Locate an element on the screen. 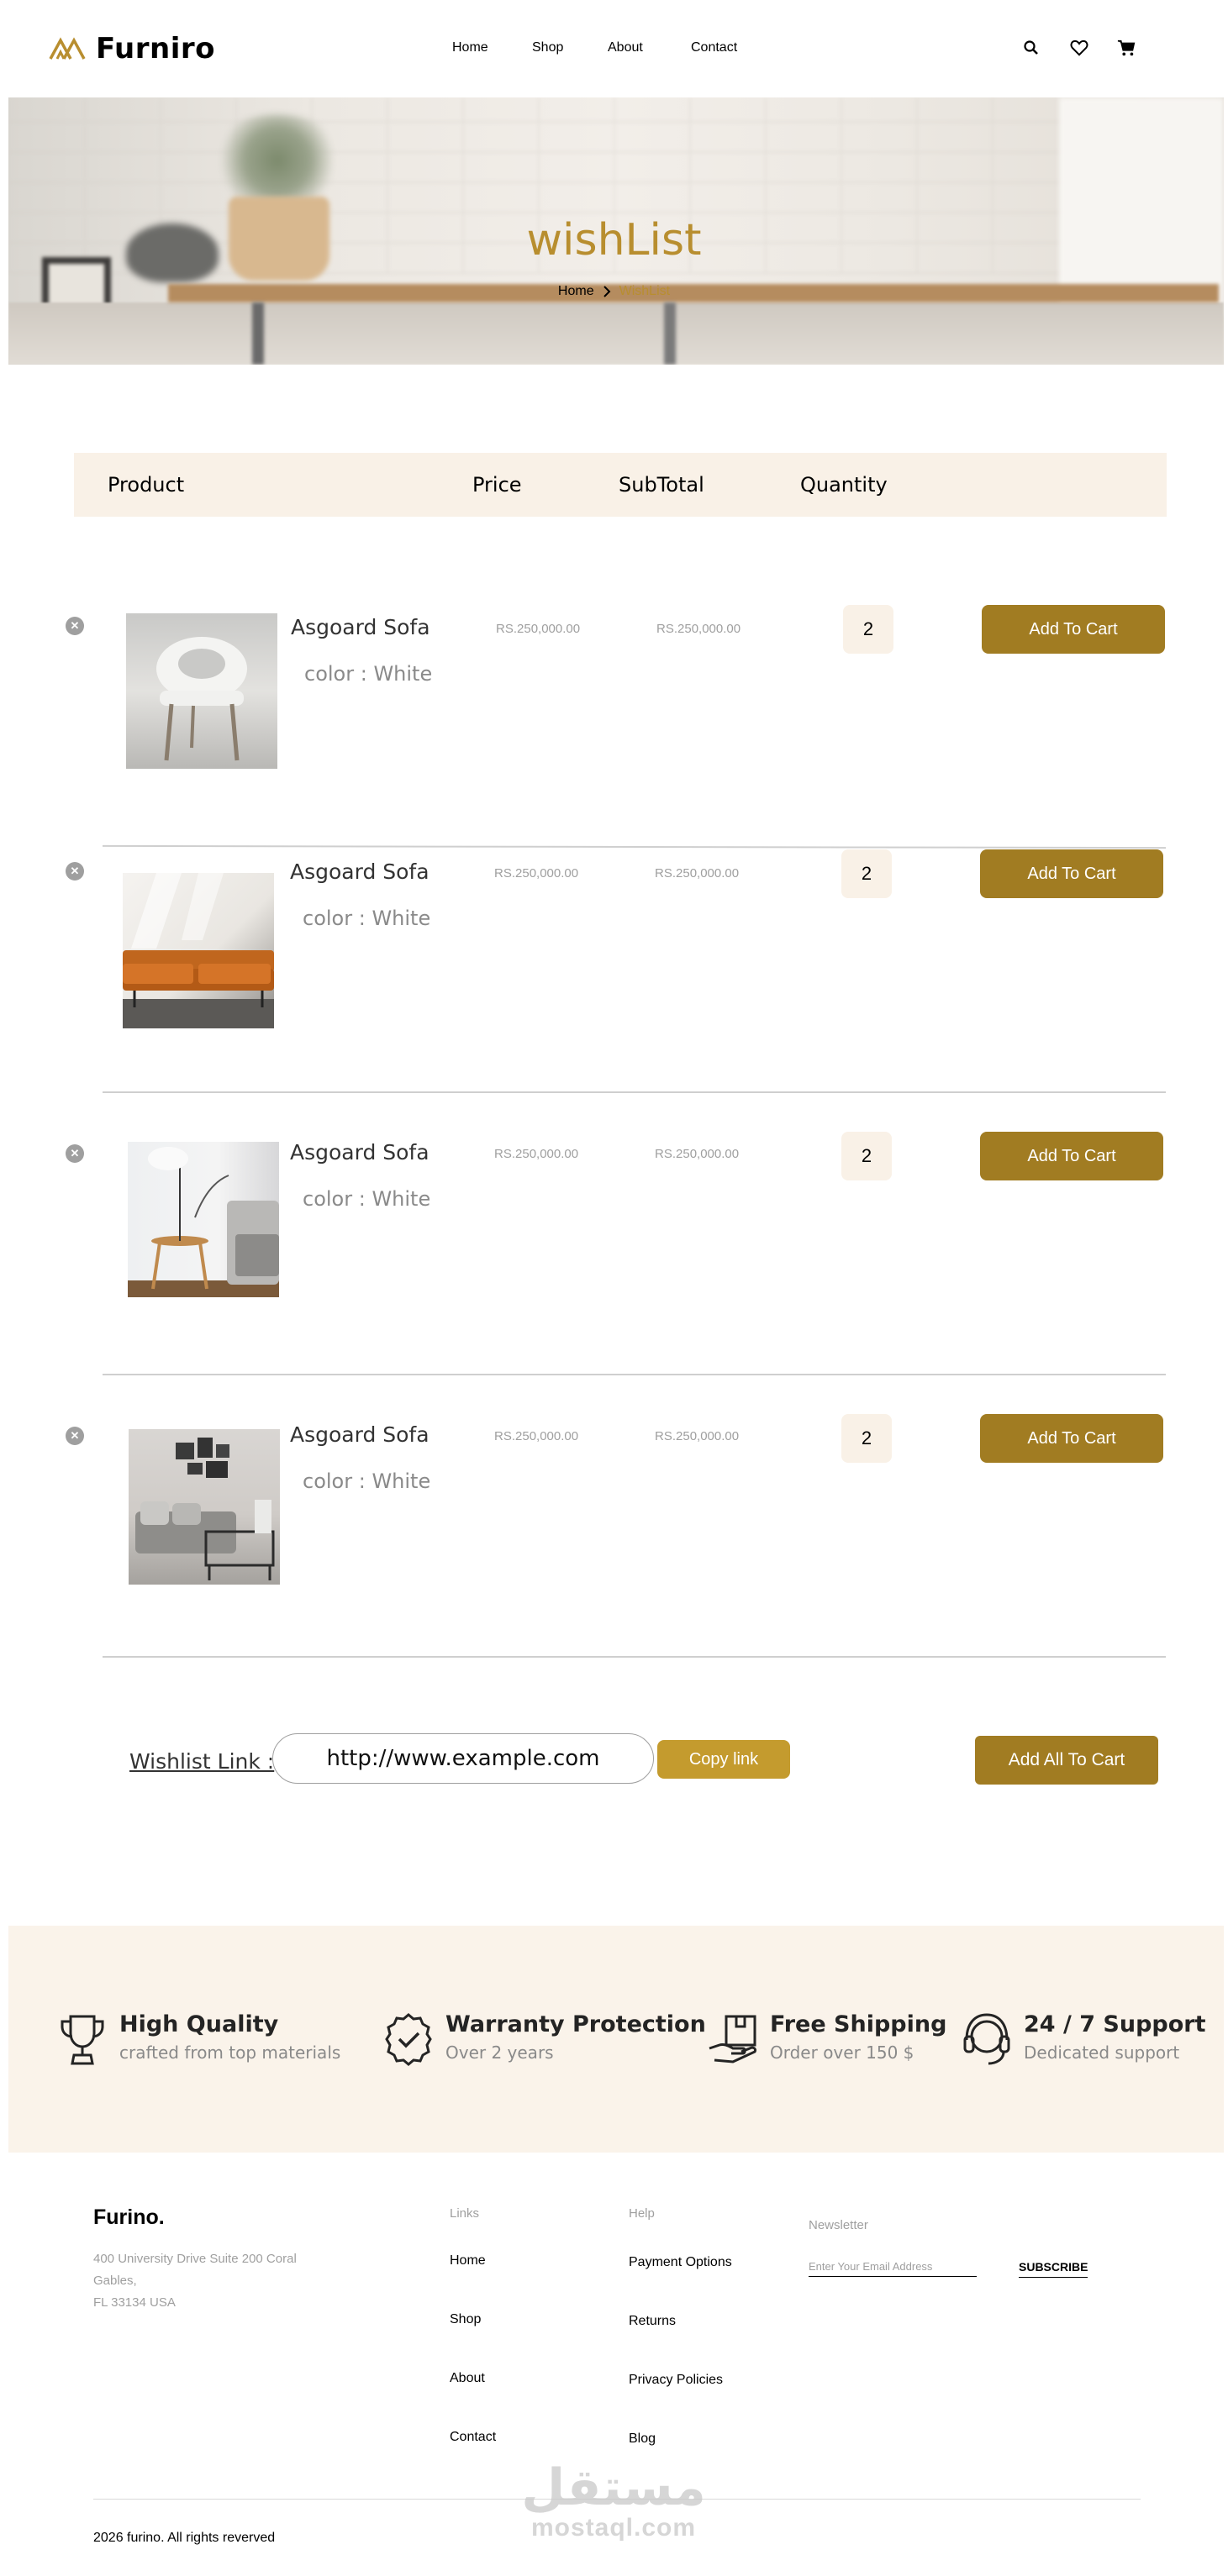  headset-support-icon is located at coordinates (986, 2039).